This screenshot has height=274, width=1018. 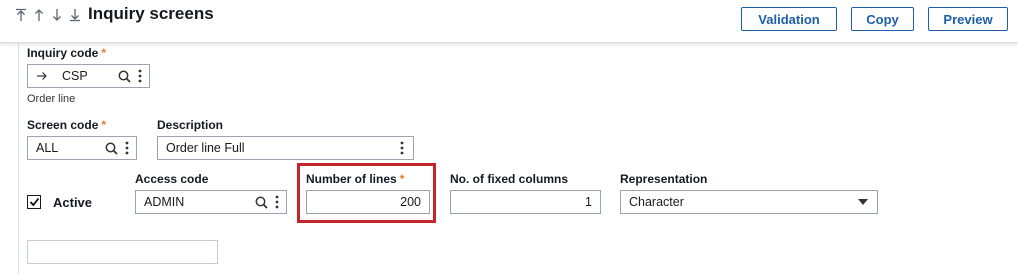 I want to click on inquiry-code-label: Inquiry code *, so click(x=67, y=53).